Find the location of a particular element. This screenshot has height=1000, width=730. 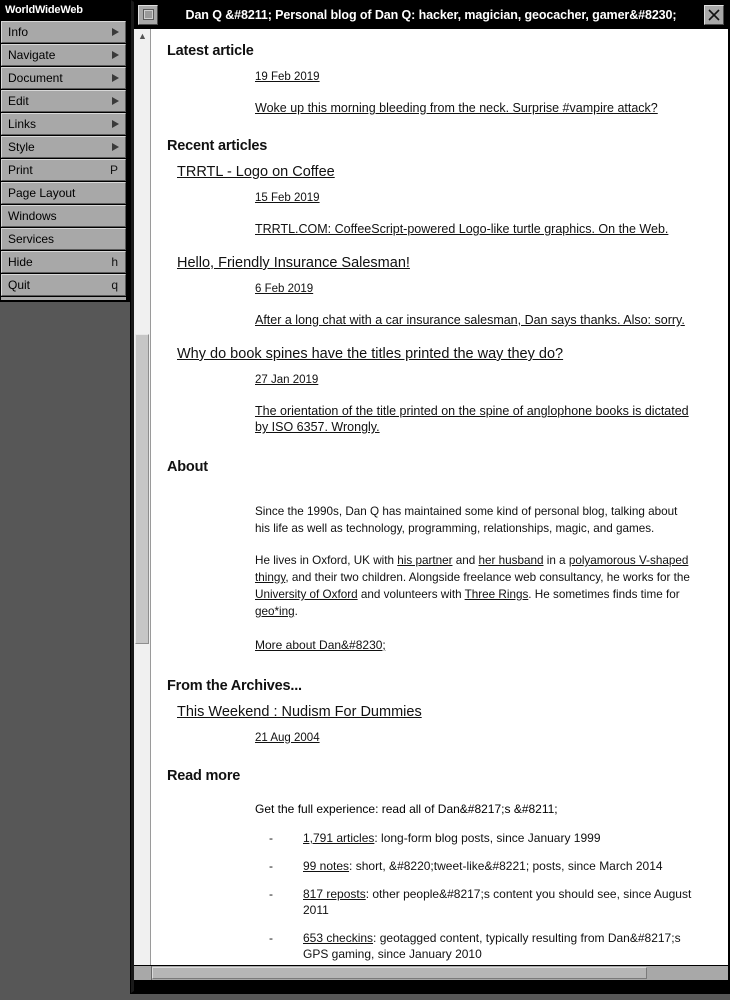

menu-item-label: Style is located at coordinates (21, 147).